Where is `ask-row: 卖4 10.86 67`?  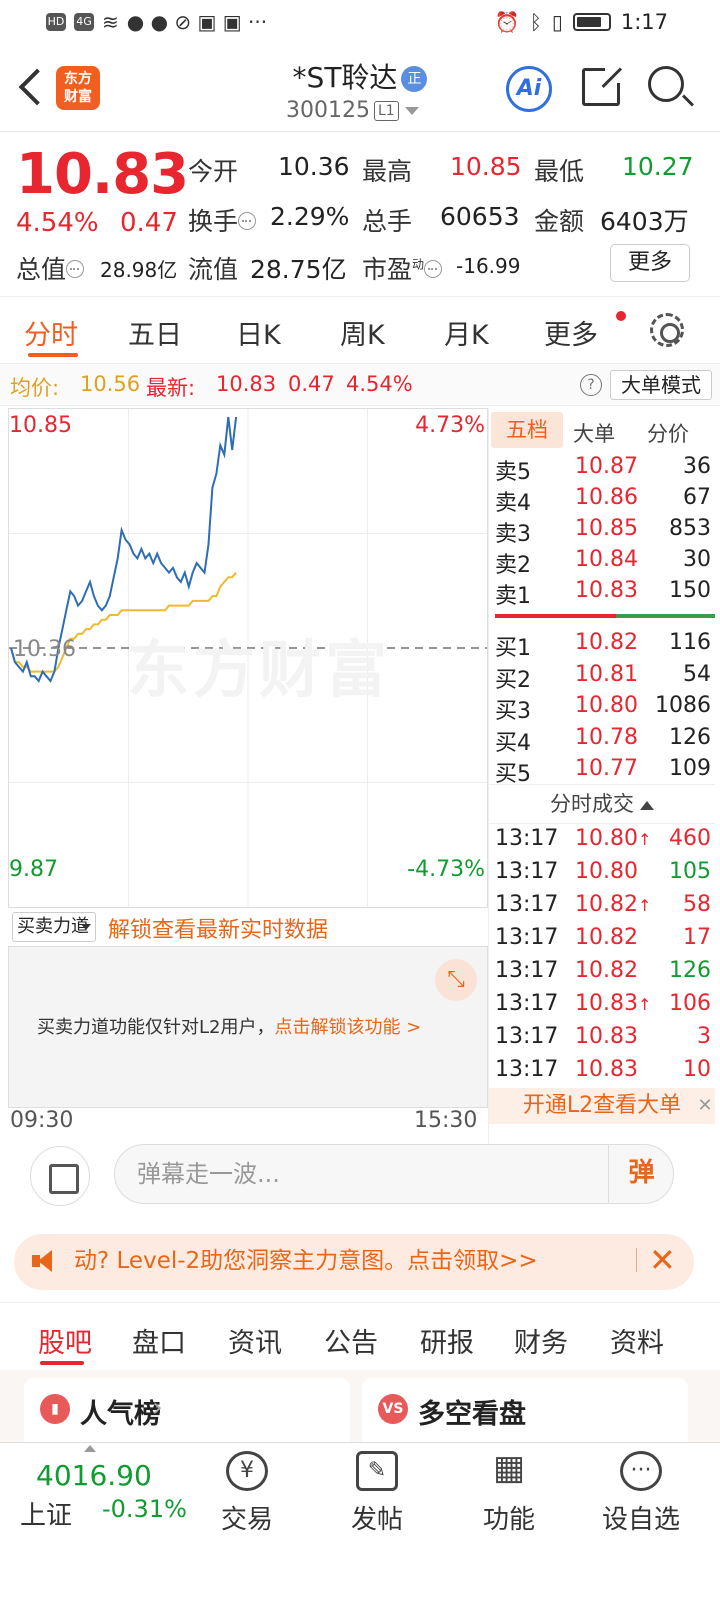 ask-row: 卖4 10.86 67 is located at coordinates (602, 501).